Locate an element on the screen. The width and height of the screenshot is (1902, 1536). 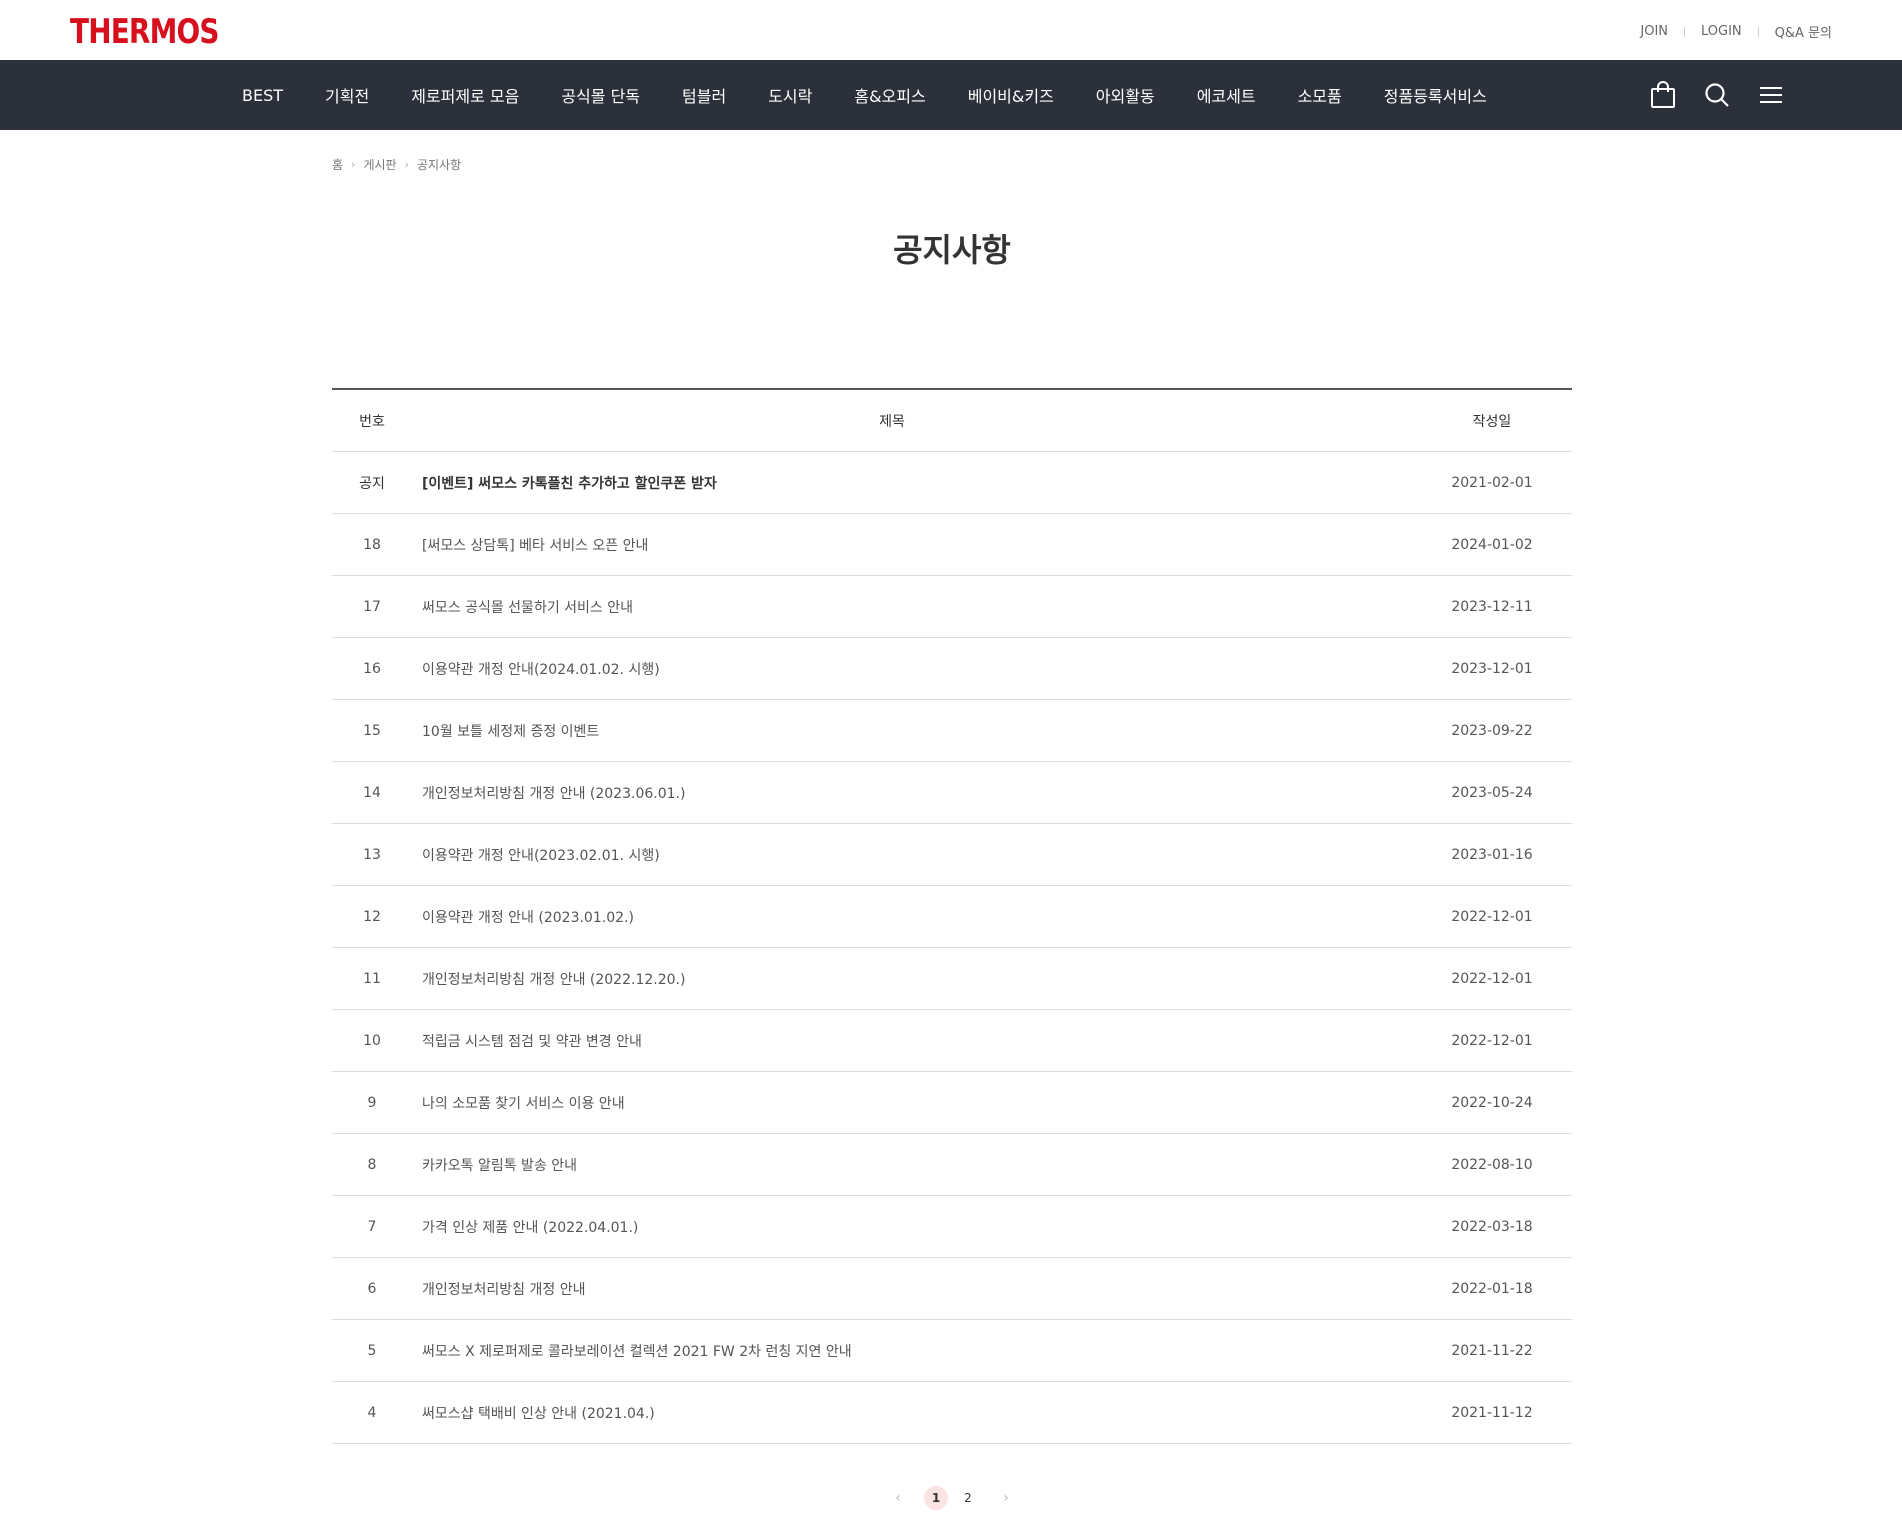
row-date: 2023-05-24 is located at coordinates (1492, 792).